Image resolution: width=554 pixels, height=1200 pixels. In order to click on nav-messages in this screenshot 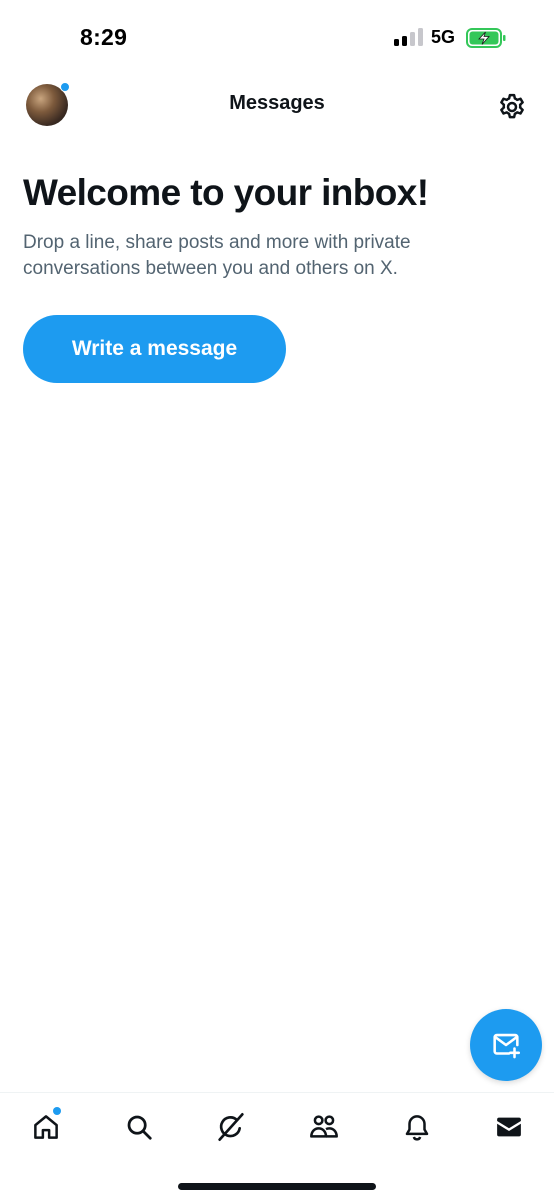, I will do `click(509, 1127)`.